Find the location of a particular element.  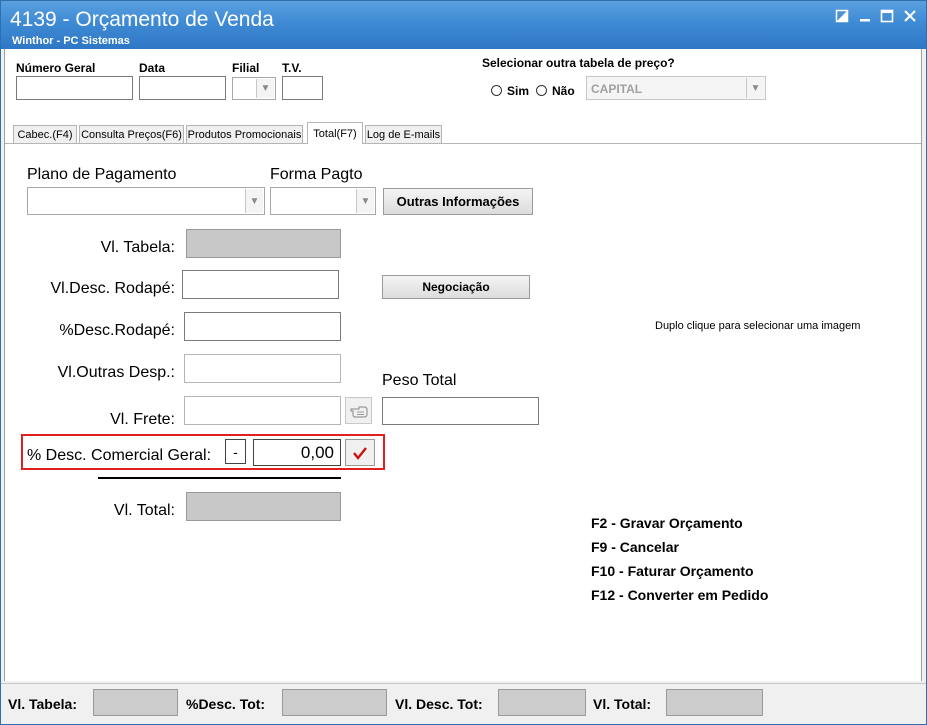

window-title: 4139 - Orçamento de Venda is located at coordinates (142, 19).